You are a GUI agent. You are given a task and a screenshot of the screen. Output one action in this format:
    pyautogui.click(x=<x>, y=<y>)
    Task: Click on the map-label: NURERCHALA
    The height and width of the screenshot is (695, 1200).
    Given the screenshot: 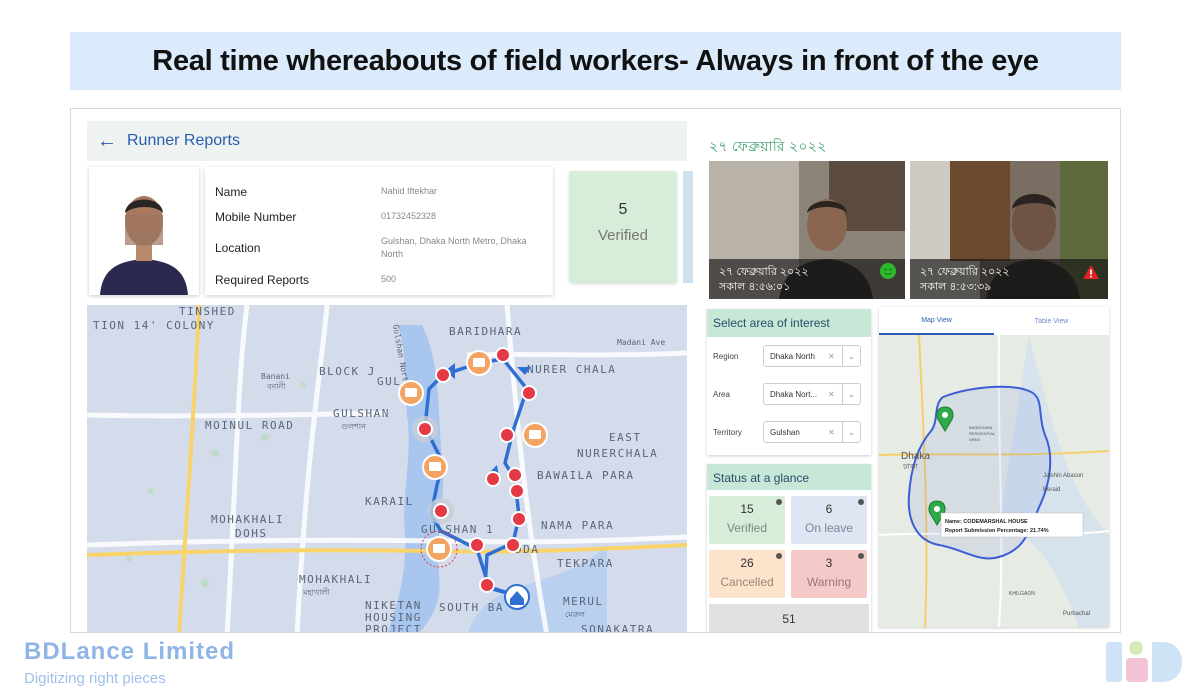 What is the action you would take?
    pyautogui.click(x=617, y=453)
    